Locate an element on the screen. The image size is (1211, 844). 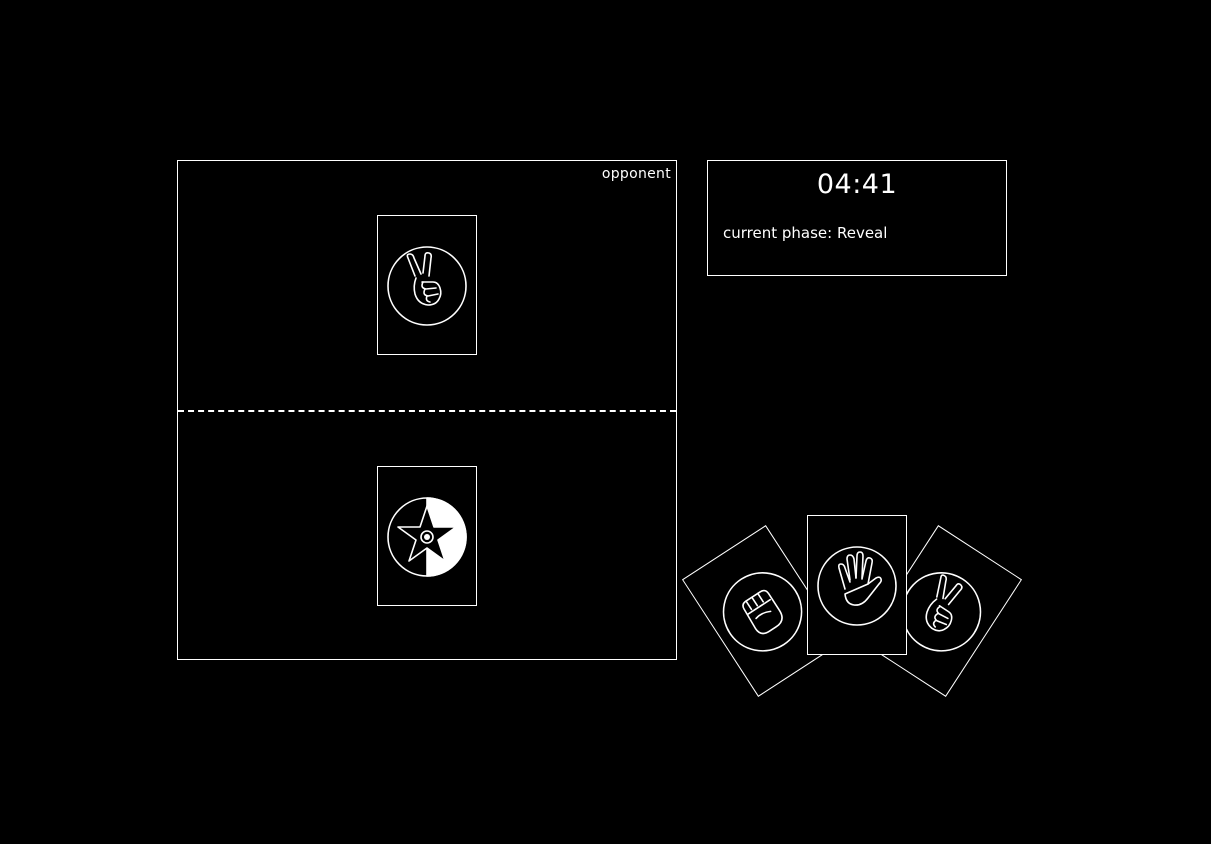
countdown-timer: 04:41 is located at coordinates (857, 184).